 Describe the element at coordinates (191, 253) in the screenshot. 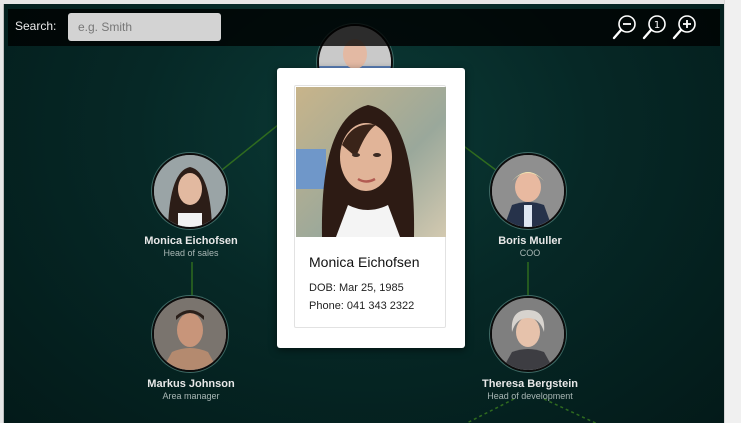

I see `node-role-monica: Head of sales` at that location.